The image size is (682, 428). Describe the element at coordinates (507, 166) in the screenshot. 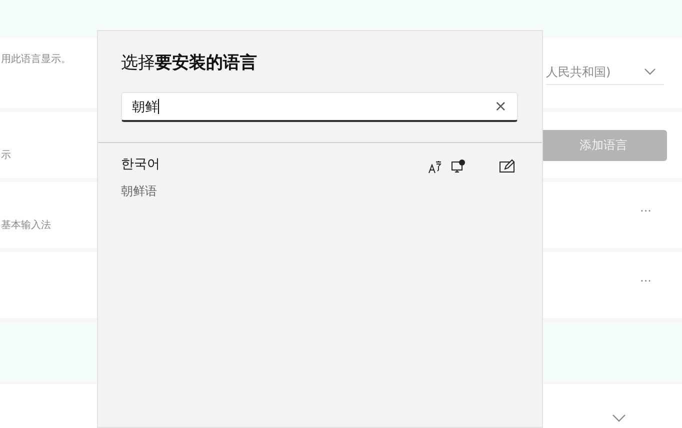

I see `edit-icon` at that location.